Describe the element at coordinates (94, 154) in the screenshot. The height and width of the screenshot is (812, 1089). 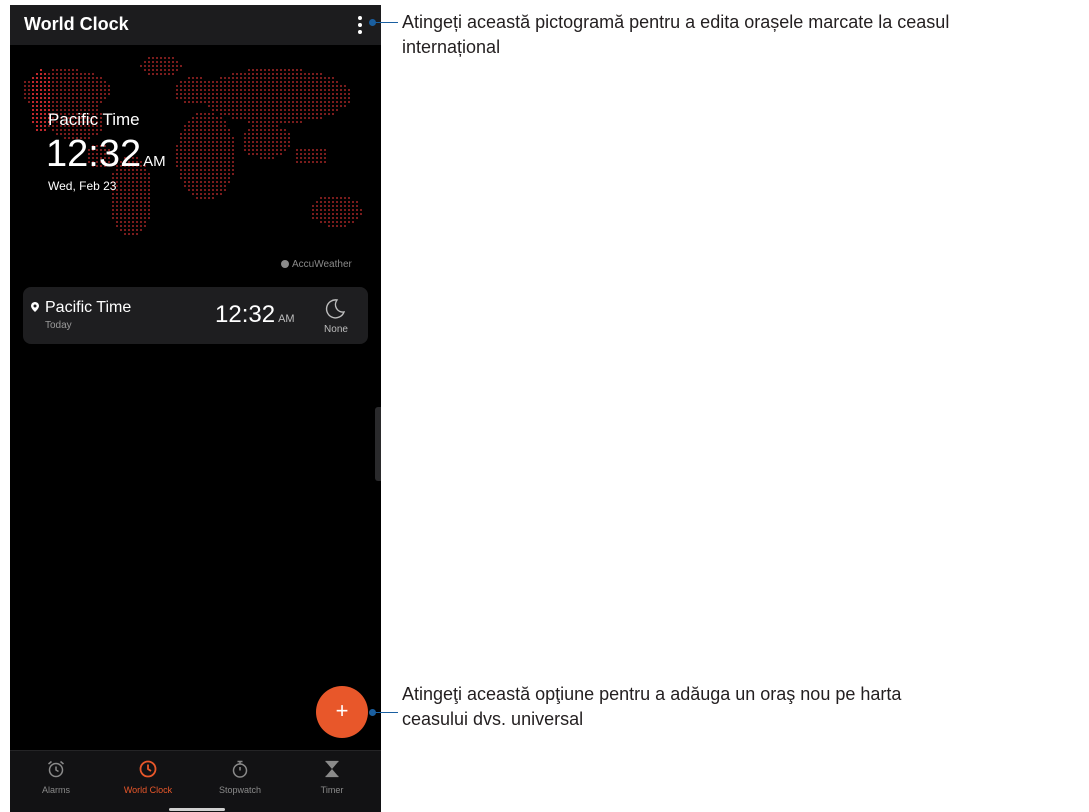
I see `map-time: 12:32` at that location.